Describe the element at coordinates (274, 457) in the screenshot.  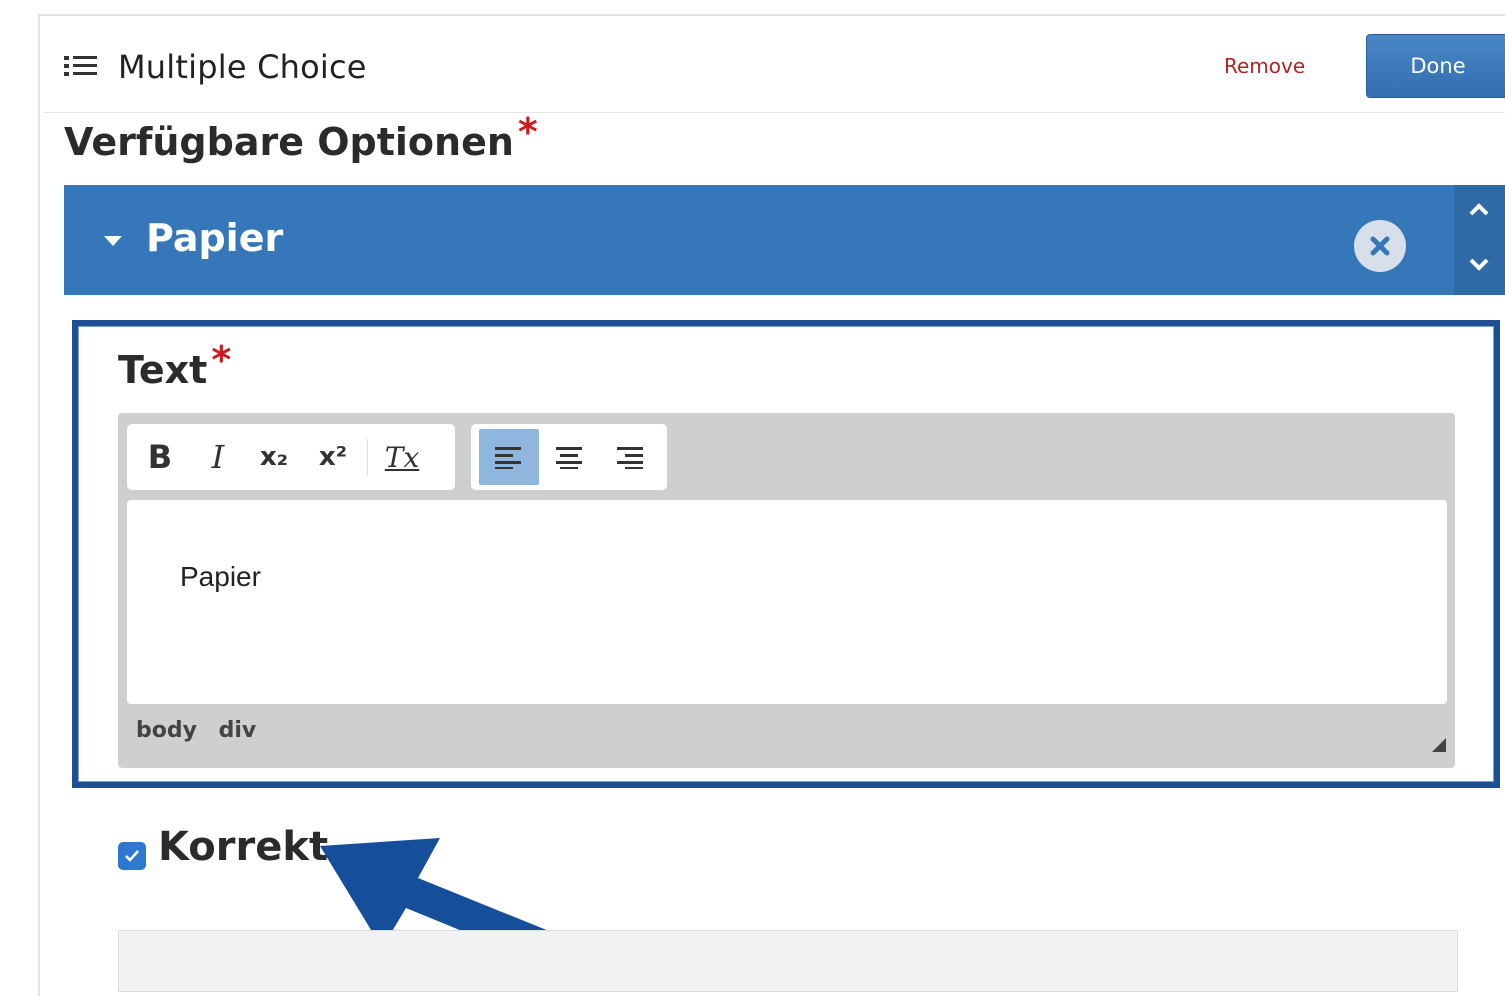
I see `subscript-button: x₂` at that location.